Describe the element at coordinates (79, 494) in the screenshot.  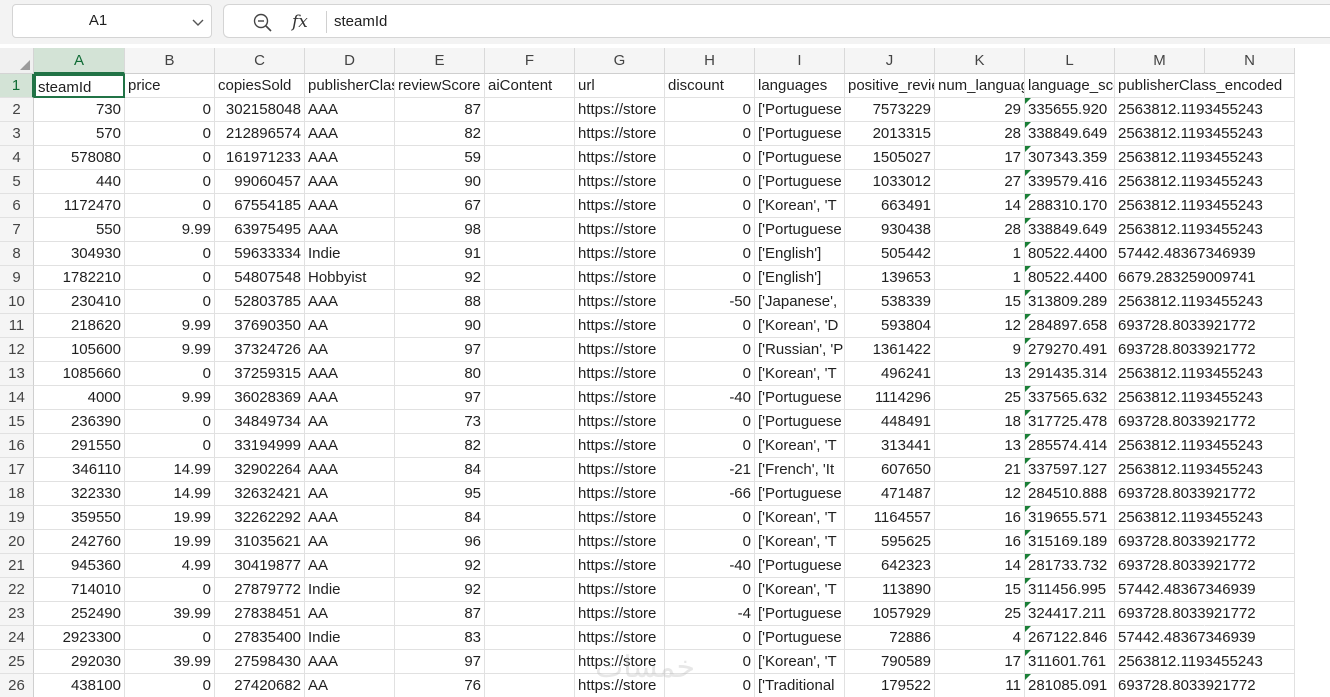
I see `cell-a18: 322330` at that location.